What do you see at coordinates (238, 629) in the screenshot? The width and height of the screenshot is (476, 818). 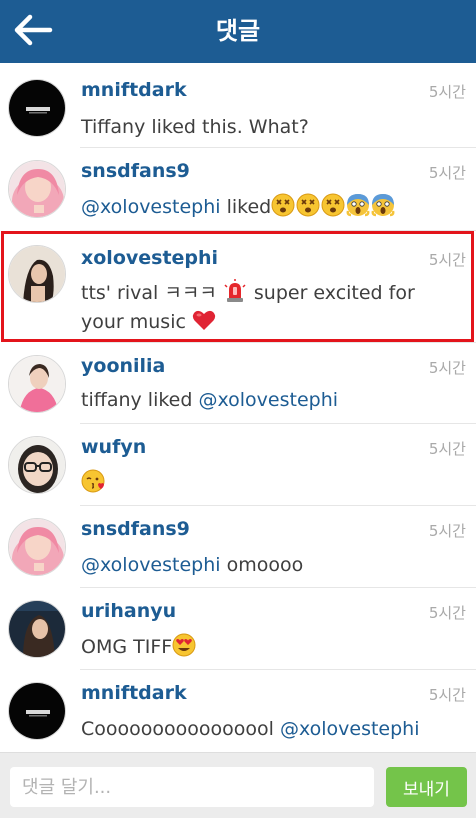 I see `comment-item: urihanyu 5시간 OMG TIFF` at bounding box center [238, 629].